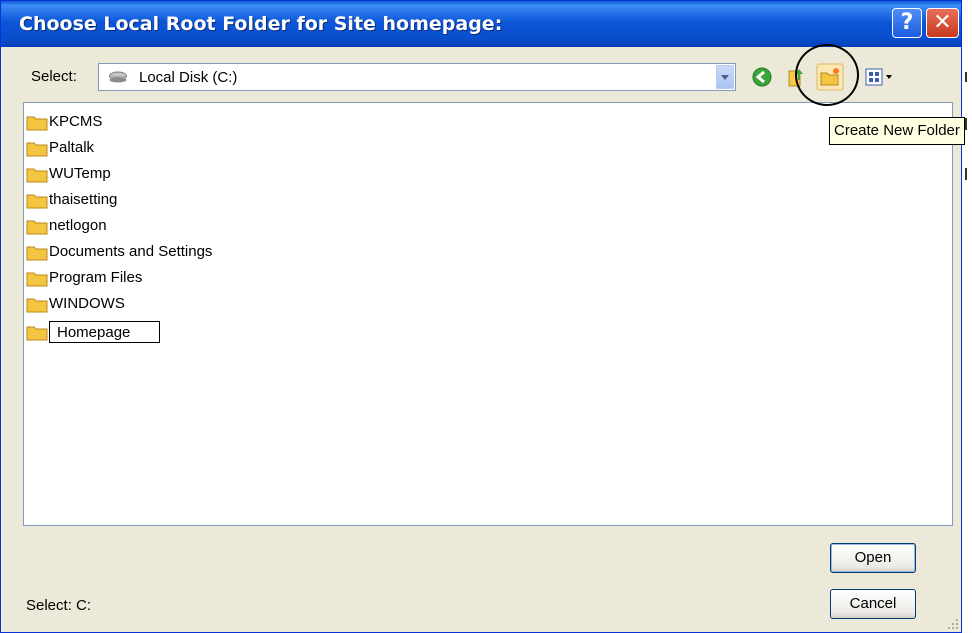 The width and height of the screenshot is (972, 633). I want to click on view-menu-icon, so click(879, 77).